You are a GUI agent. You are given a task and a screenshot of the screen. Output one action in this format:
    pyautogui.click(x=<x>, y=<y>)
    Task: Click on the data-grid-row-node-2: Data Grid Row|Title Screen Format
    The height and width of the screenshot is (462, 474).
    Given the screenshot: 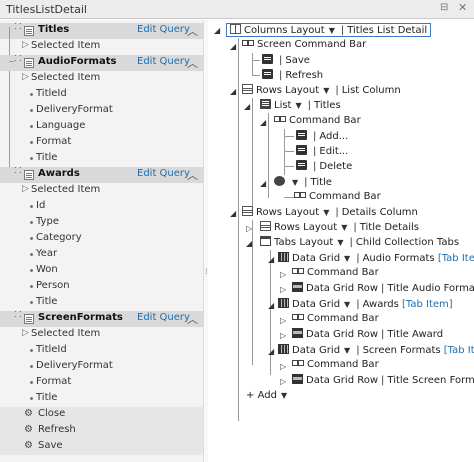 What is the action you would take?
    pyautogui.click(x=383, y=381)
    